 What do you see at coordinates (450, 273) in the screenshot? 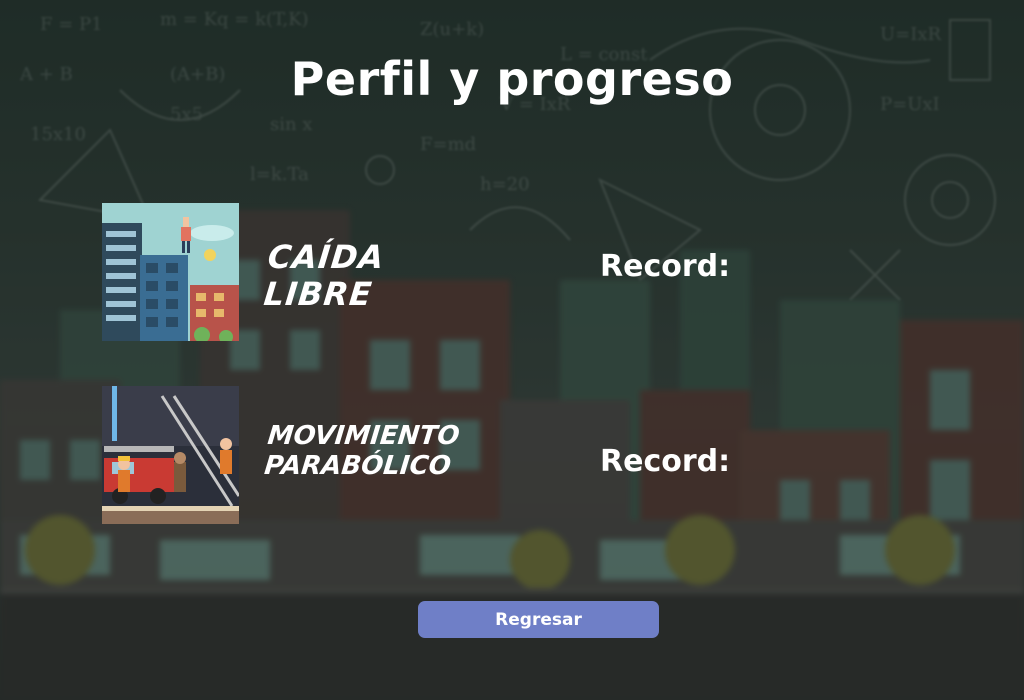
I see `game-row-caida-libre: Caída Libre Record:` at bounding box center [450, 273].